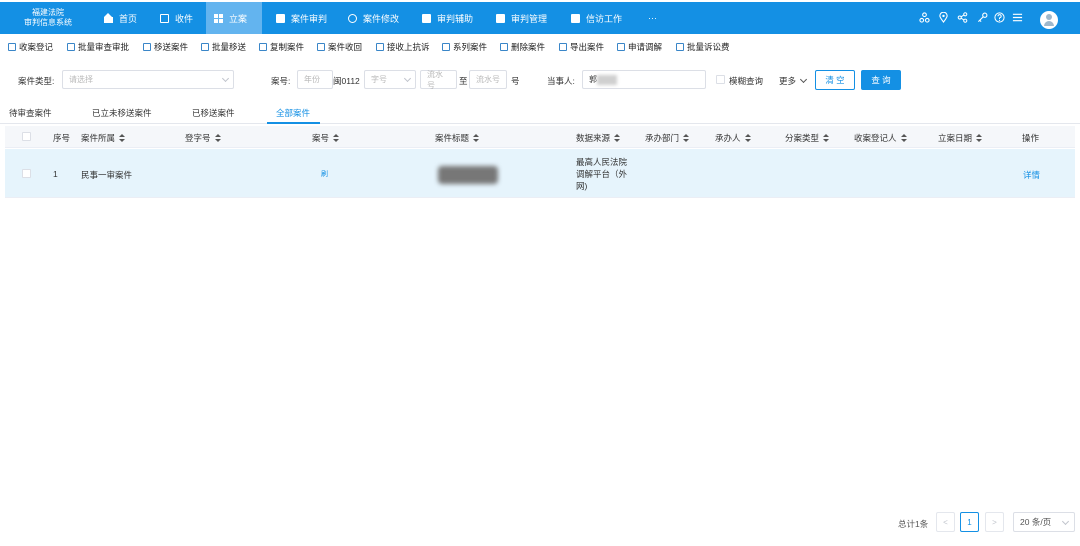 The image size is (1080, 546). What do you see at coordinates (644, 79) in the screenshot?
I see `party-input: 郭` at bounding box center [644, 79].